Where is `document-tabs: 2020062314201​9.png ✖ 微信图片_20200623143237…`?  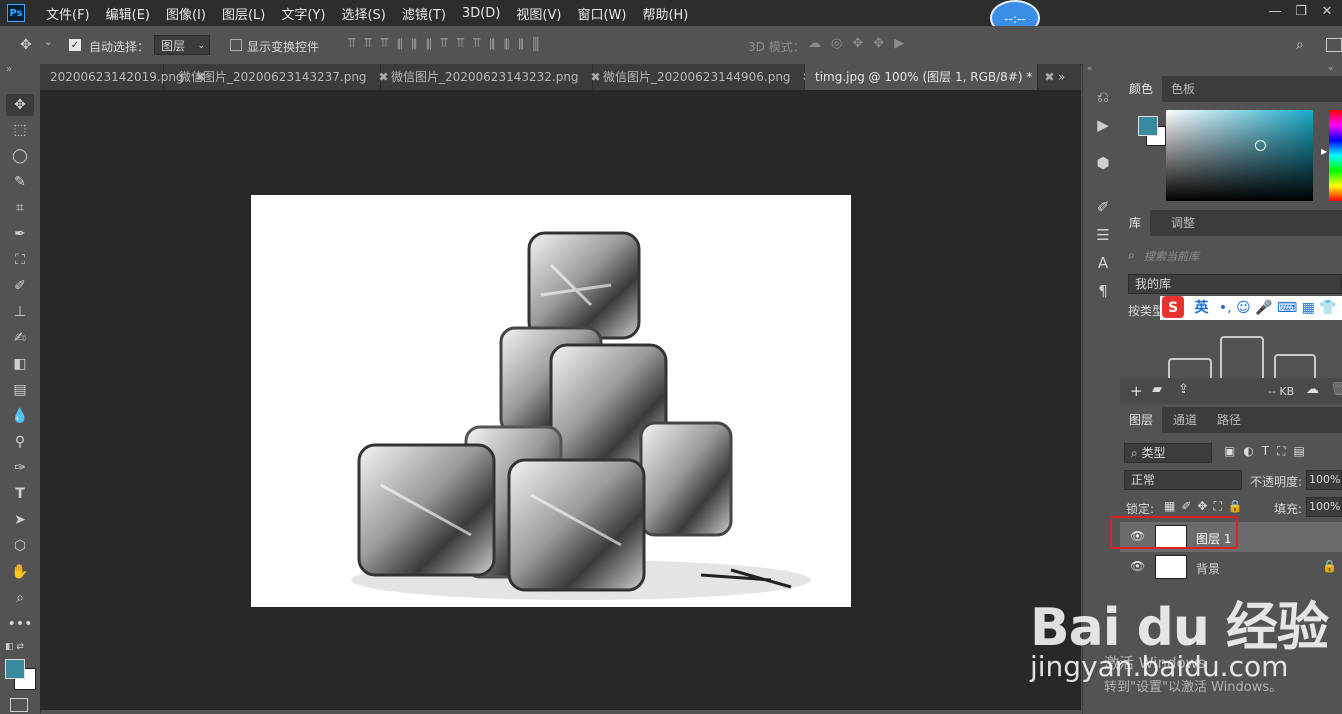 document-tabs: 2020062314201​9.png ✖ 微信图片_20200623143237… is located at coordinates (560, 77).